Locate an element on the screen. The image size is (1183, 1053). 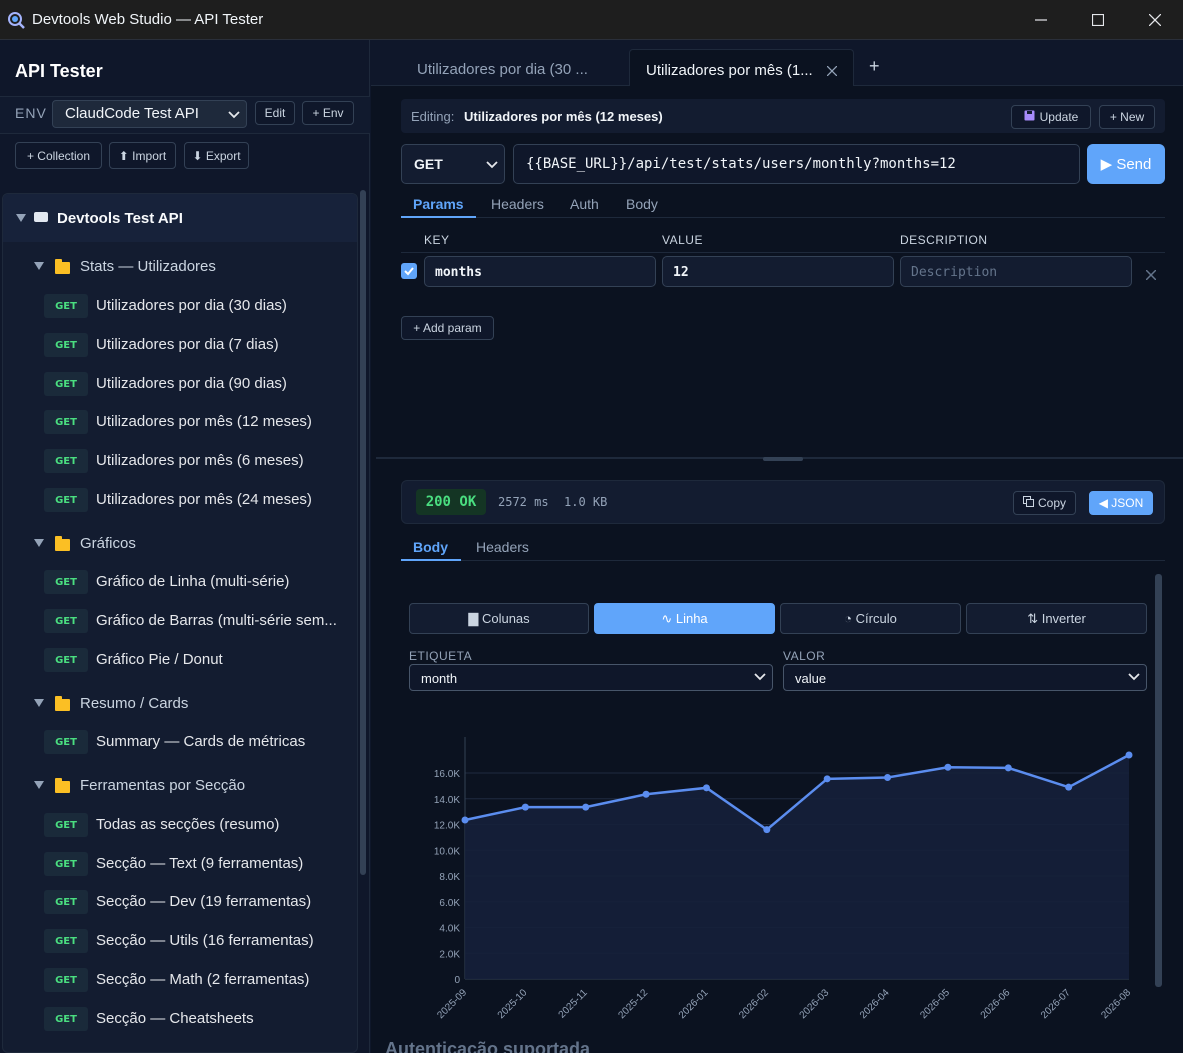
request-label: Todas as secções (resumo) is located at coordinates (188, 824).